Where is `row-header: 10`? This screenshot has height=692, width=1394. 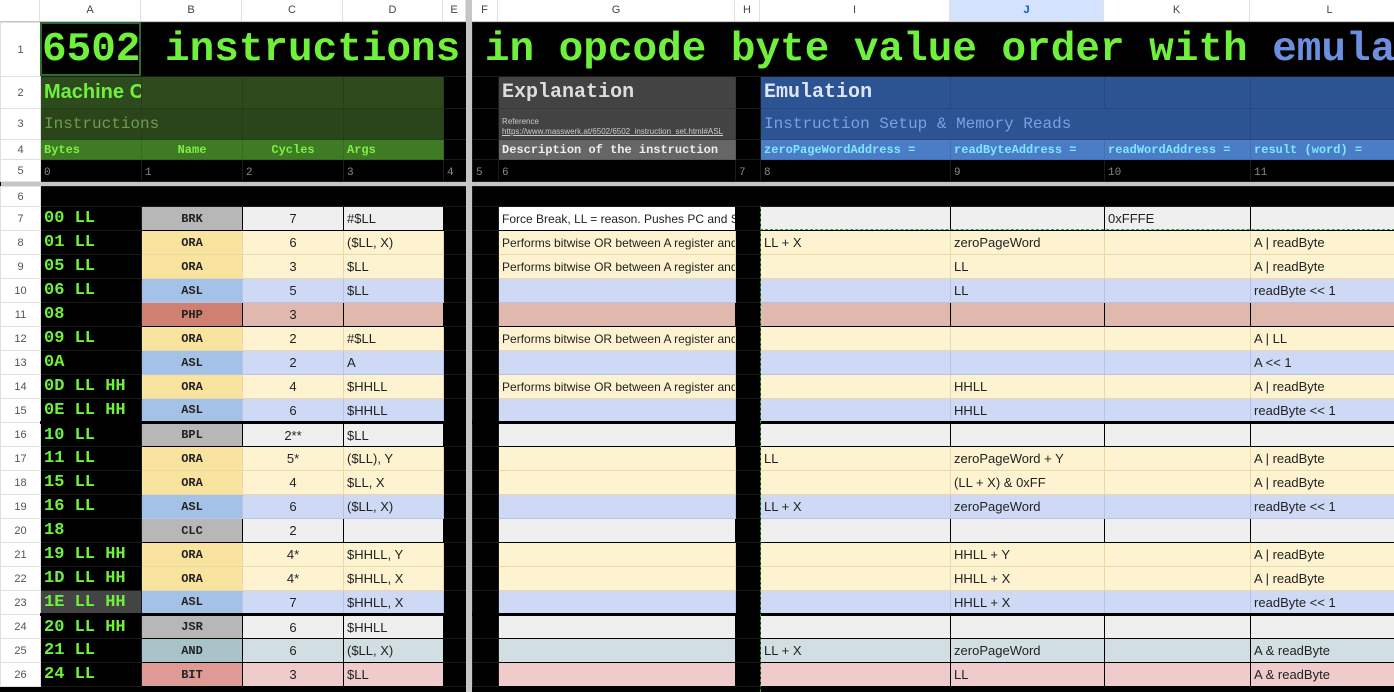 row-header: 10 is located at coordinates (20, 290).